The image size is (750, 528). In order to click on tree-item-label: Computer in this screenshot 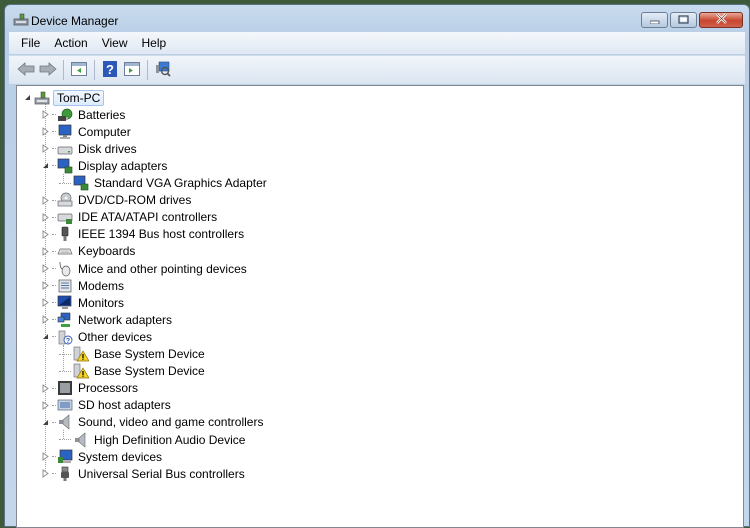, I will do `click(104, 131)`.